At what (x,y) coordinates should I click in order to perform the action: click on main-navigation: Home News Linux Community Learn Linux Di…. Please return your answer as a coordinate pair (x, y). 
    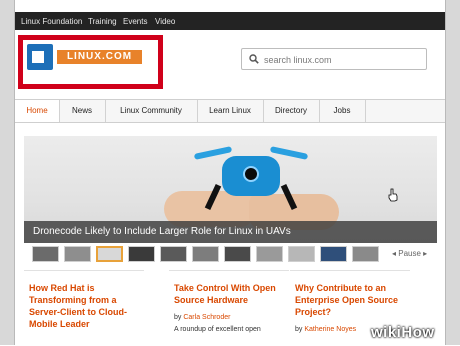
    Looking at the image, I should click on (230, 111).